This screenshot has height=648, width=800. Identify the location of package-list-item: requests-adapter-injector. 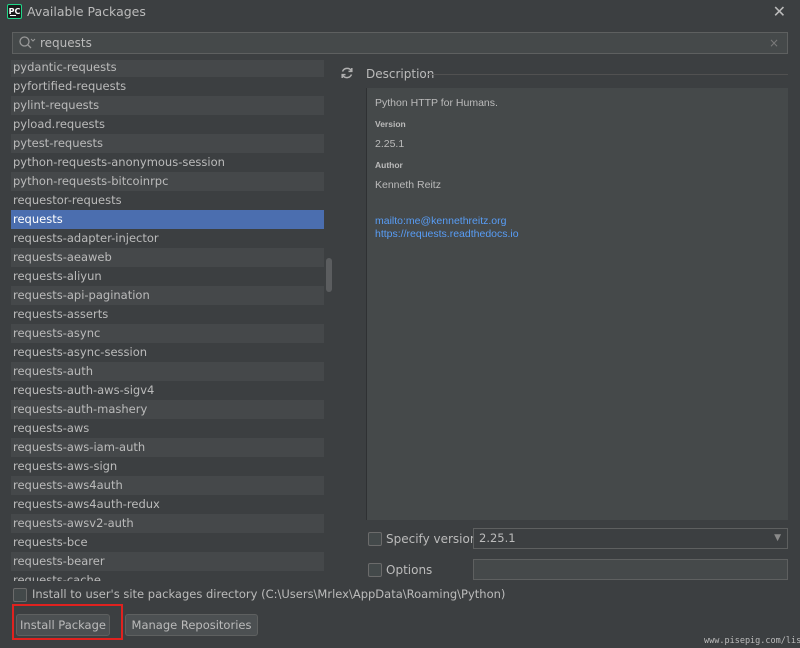
(172, 238).